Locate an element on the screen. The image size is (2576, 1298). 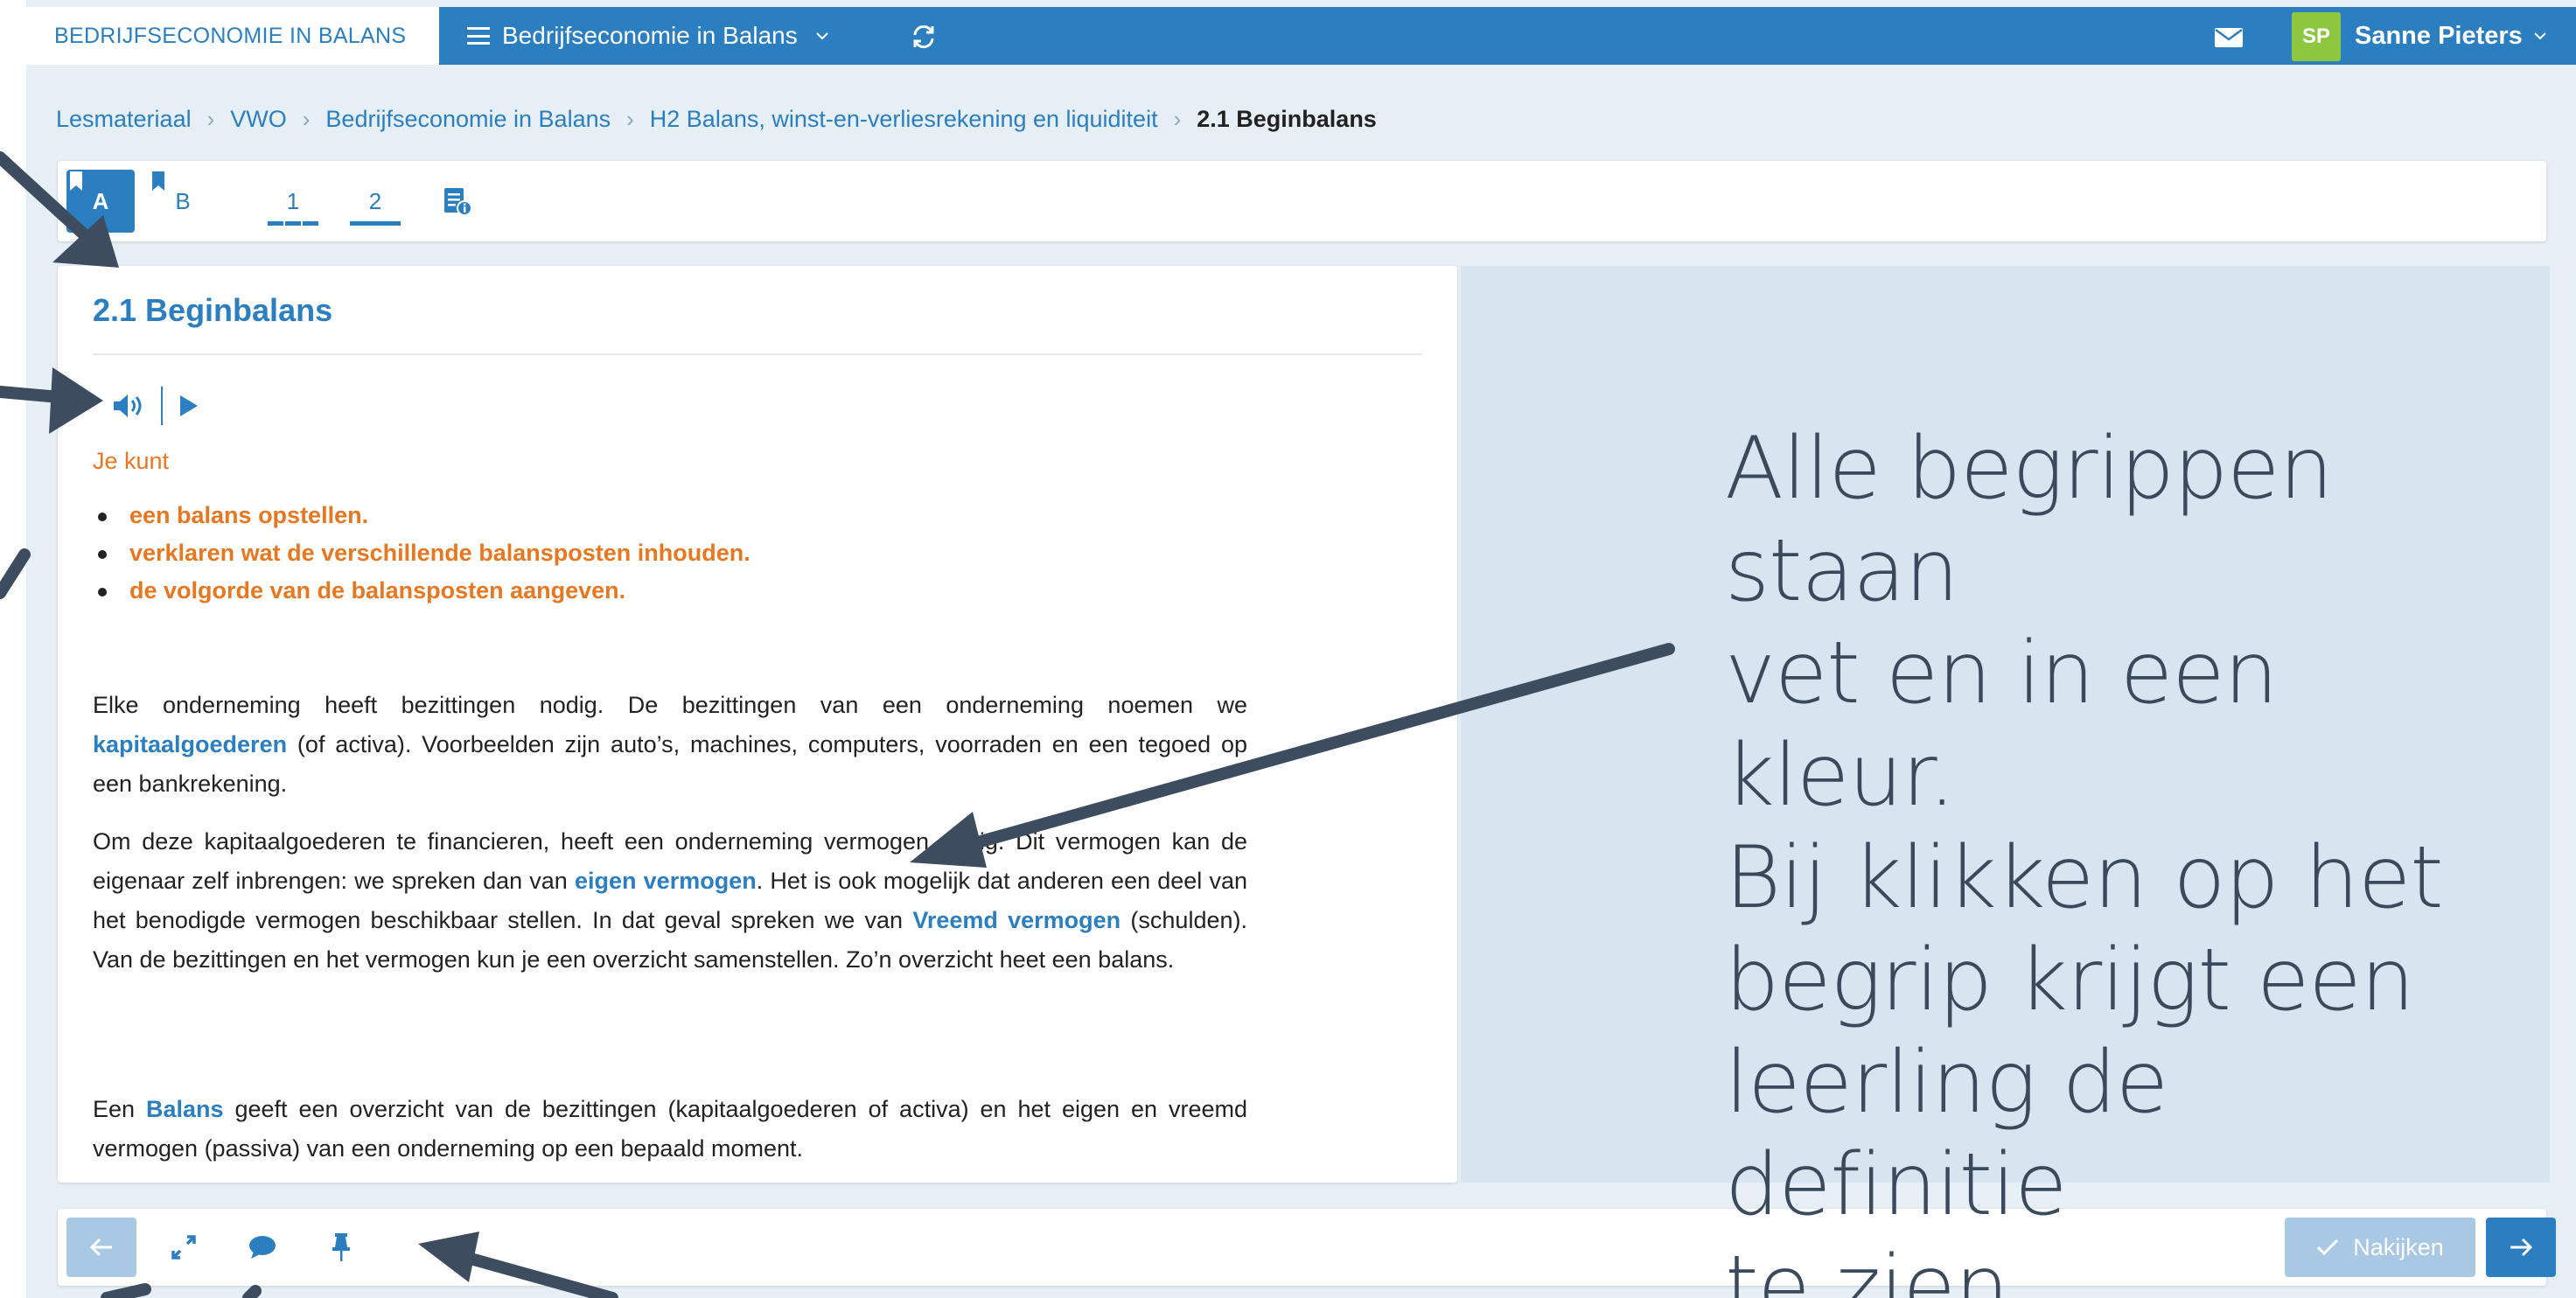
annotation-line: leerling de definitie is located at coordinates (1946, 1134).